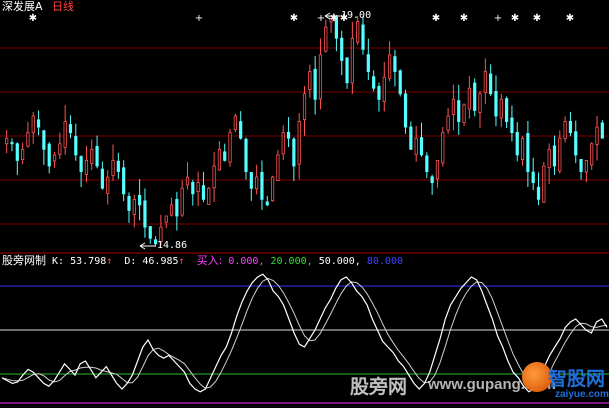 The image size is (609, 408). What do you see at coordinates (130, 261) in the screenshot?
I see `d-label: D:` at bounding box center [130, 261].